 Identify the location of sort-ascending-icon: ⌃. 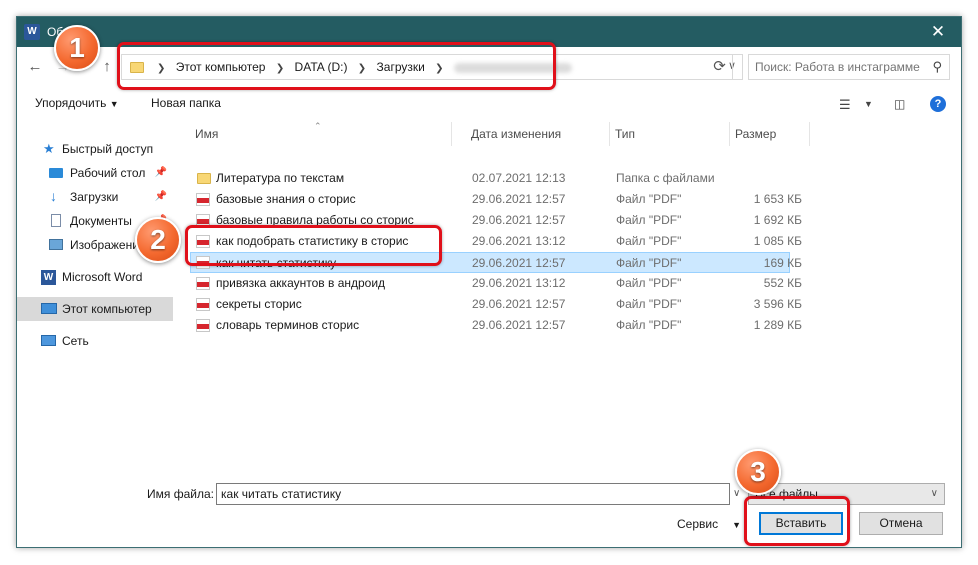
(318, 126).